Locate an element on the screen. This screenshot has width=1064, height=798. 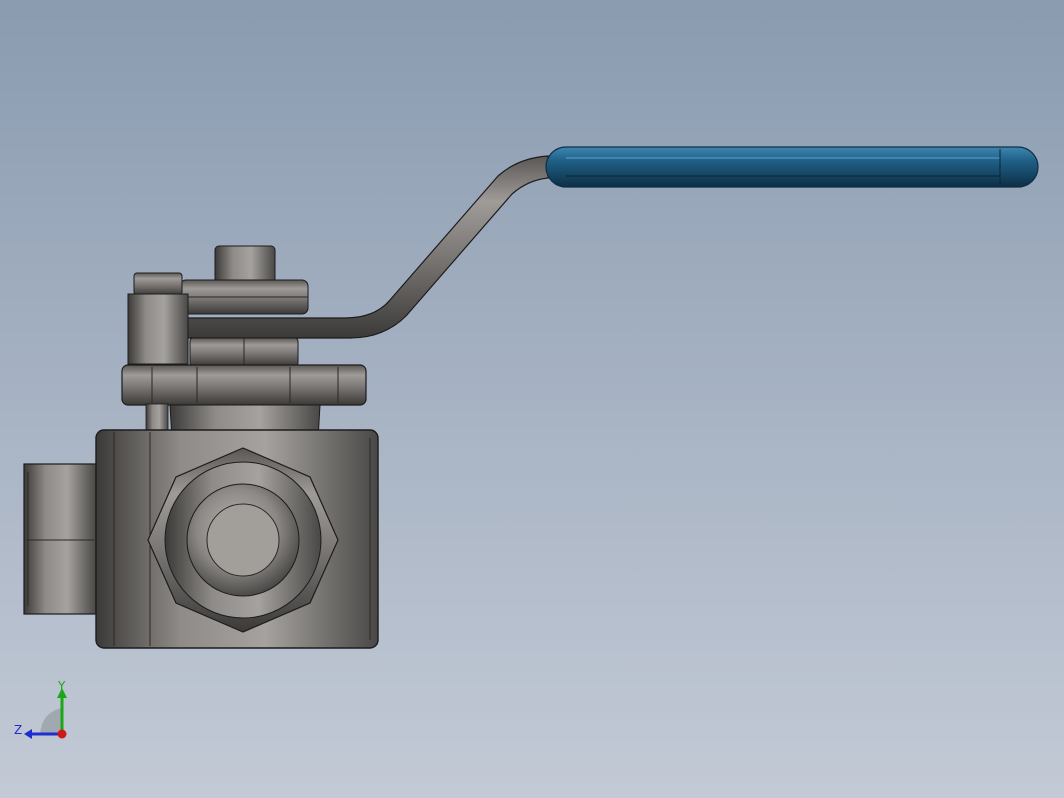
stop-bolt-head is located at coordinates (158, 284).